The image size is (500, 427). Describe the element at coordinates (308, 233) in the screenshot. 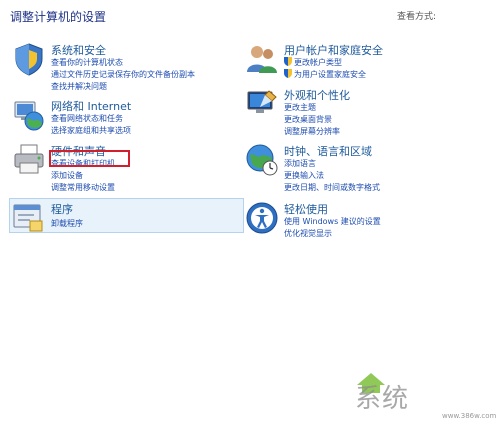

I see `link-optimize-visual-display: 优化视觉显示` at that location.